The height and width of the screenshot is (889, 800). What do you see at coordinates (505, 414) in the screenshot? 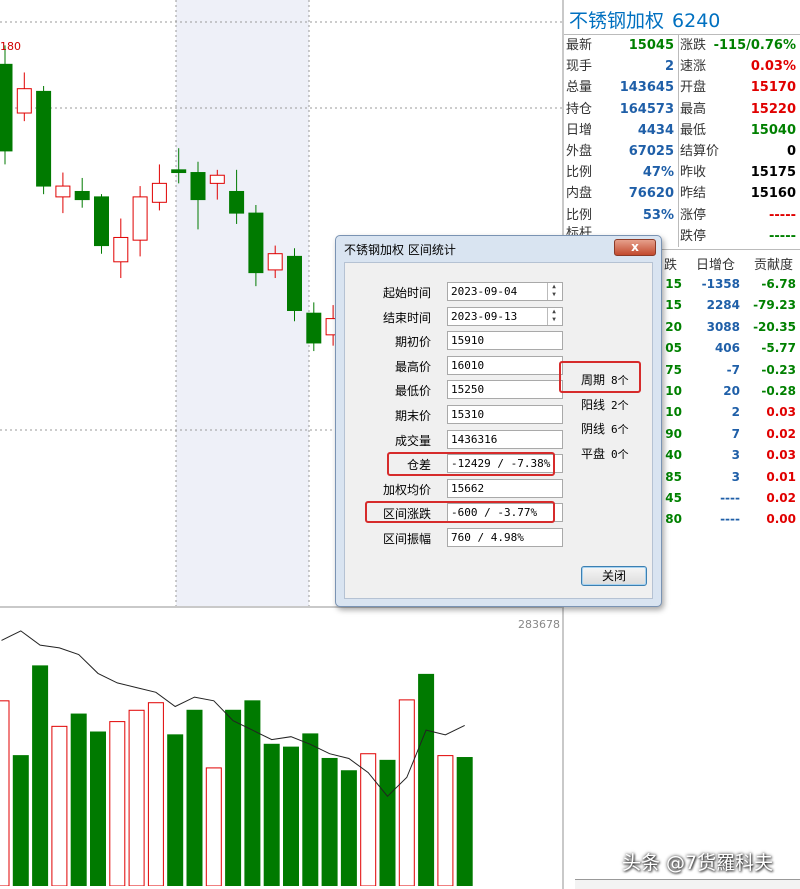
I see `field-value: 15310` at bounding box center [505, 414].